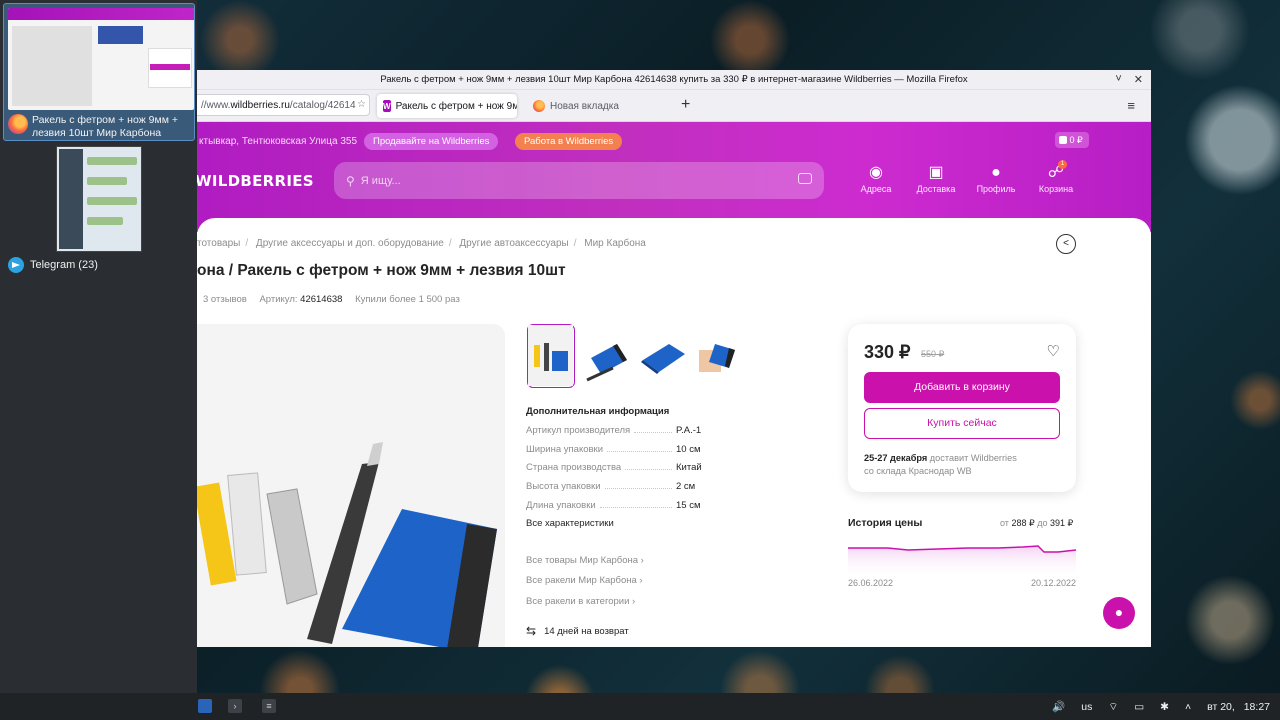  What do you see at coordinates (1188, 707) in the screenshot?
I see `tray-expand-icon: ˄` at bounding box center [1188, 707].